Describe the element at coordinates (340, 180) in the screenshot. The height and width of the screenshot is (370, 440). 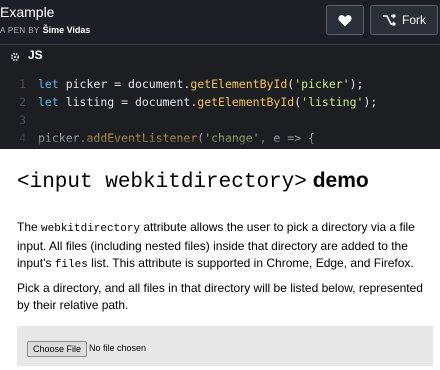
I see `heading-bold: demo` at that location.